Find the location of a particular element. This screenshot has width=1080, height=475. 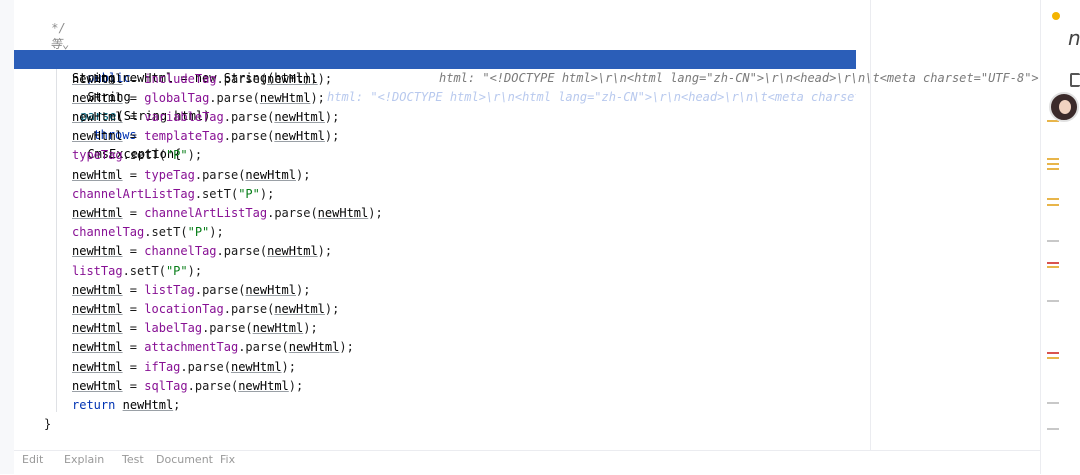

fix-action: Fix is located at coordinates (227, 459).